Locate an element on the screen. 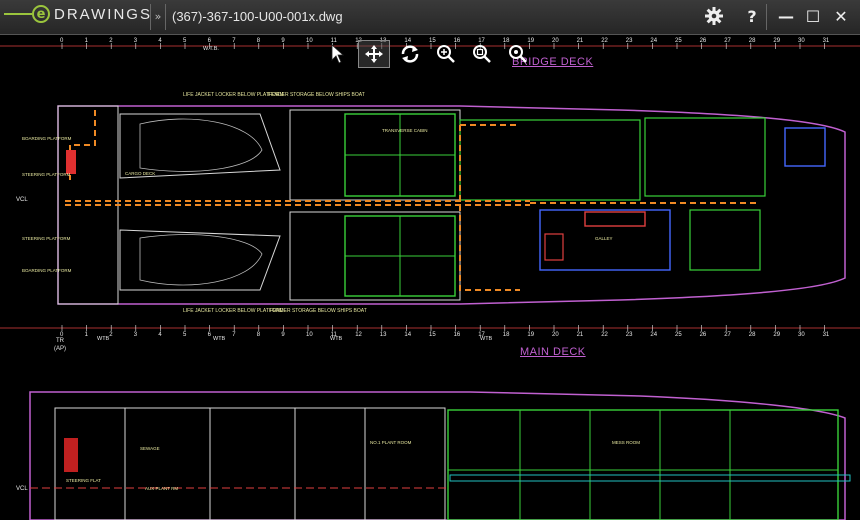  frame-number: 19 is located at coordinates (530, 335).